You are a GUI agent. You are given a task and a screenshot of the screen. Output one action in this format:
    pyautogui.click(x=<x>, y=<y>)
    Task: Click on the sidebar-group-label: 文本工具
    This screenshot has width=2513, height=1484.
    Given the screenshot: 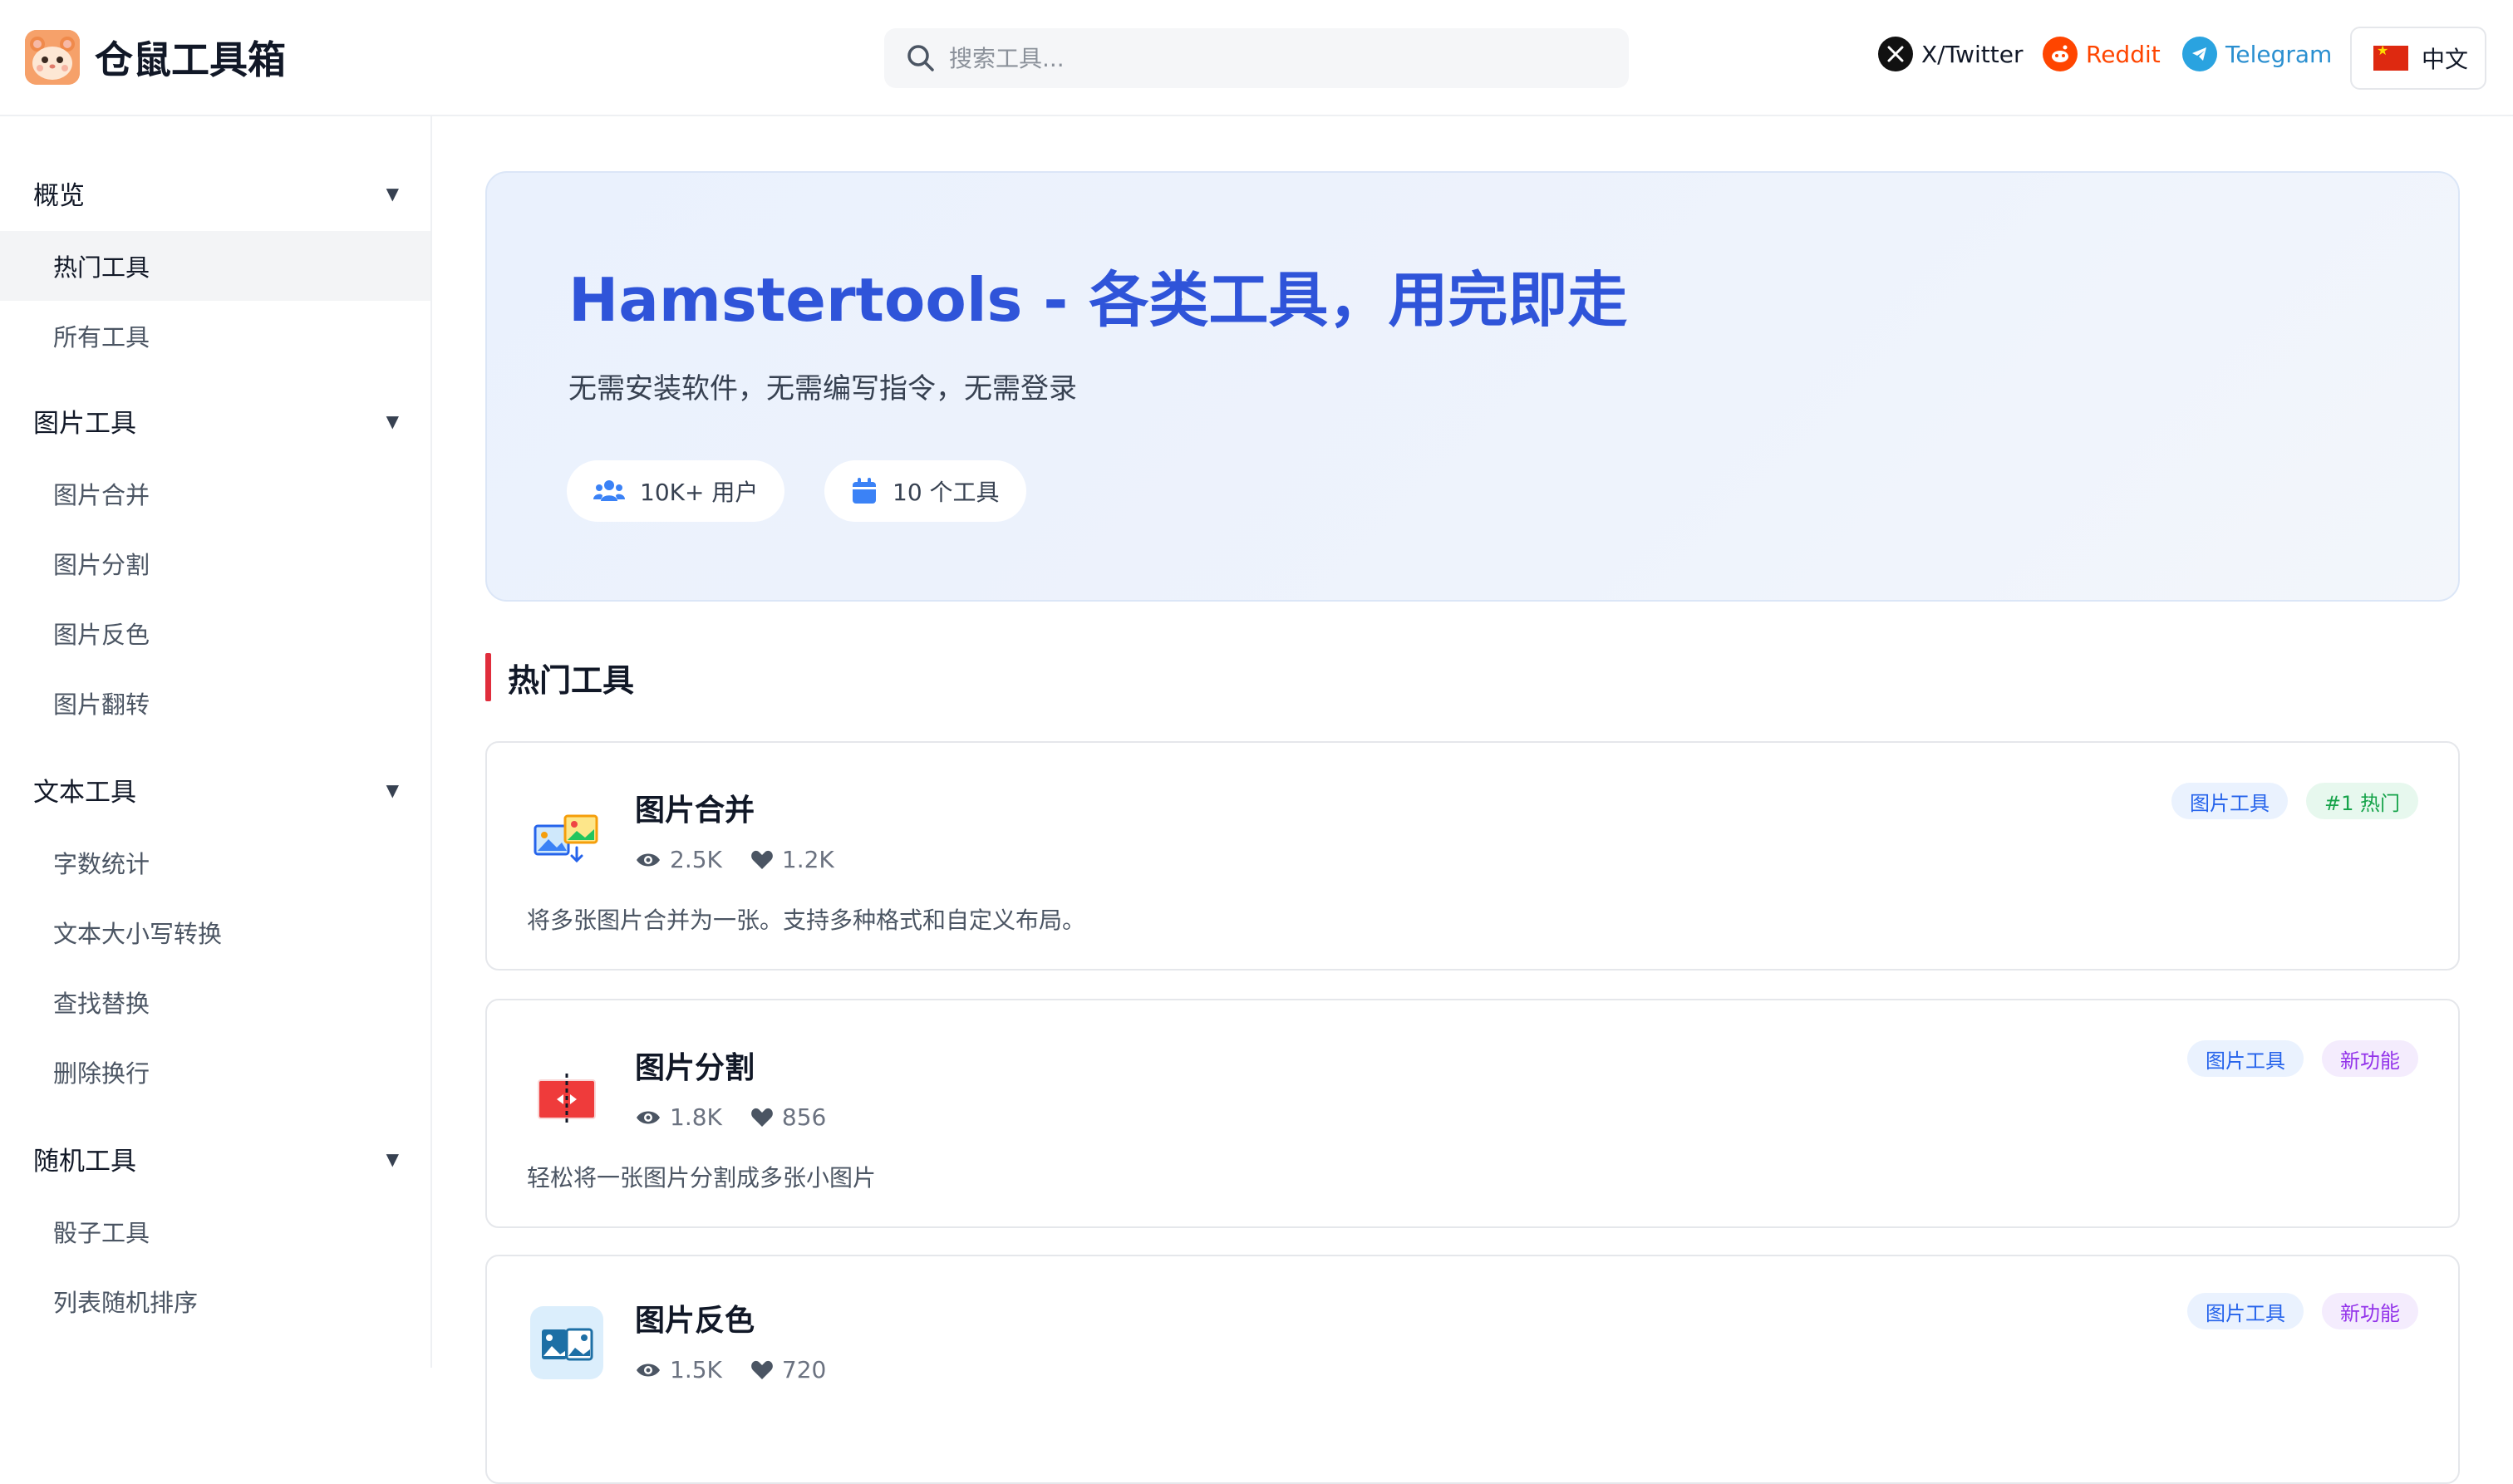 What is the action you would take?
    pyautogui.click(x=84, y=793)
    